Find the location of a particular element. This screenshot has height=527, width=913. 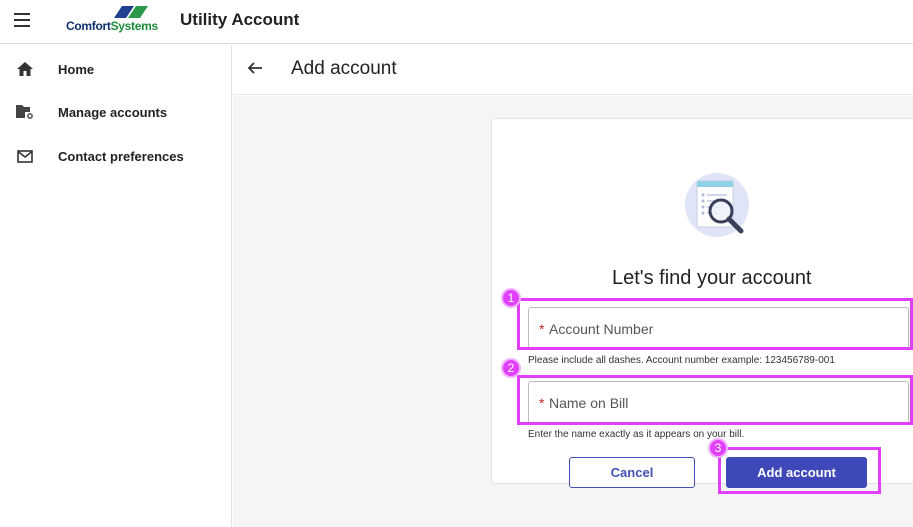

back-arrow-icon is located at coordinates (257, 70).